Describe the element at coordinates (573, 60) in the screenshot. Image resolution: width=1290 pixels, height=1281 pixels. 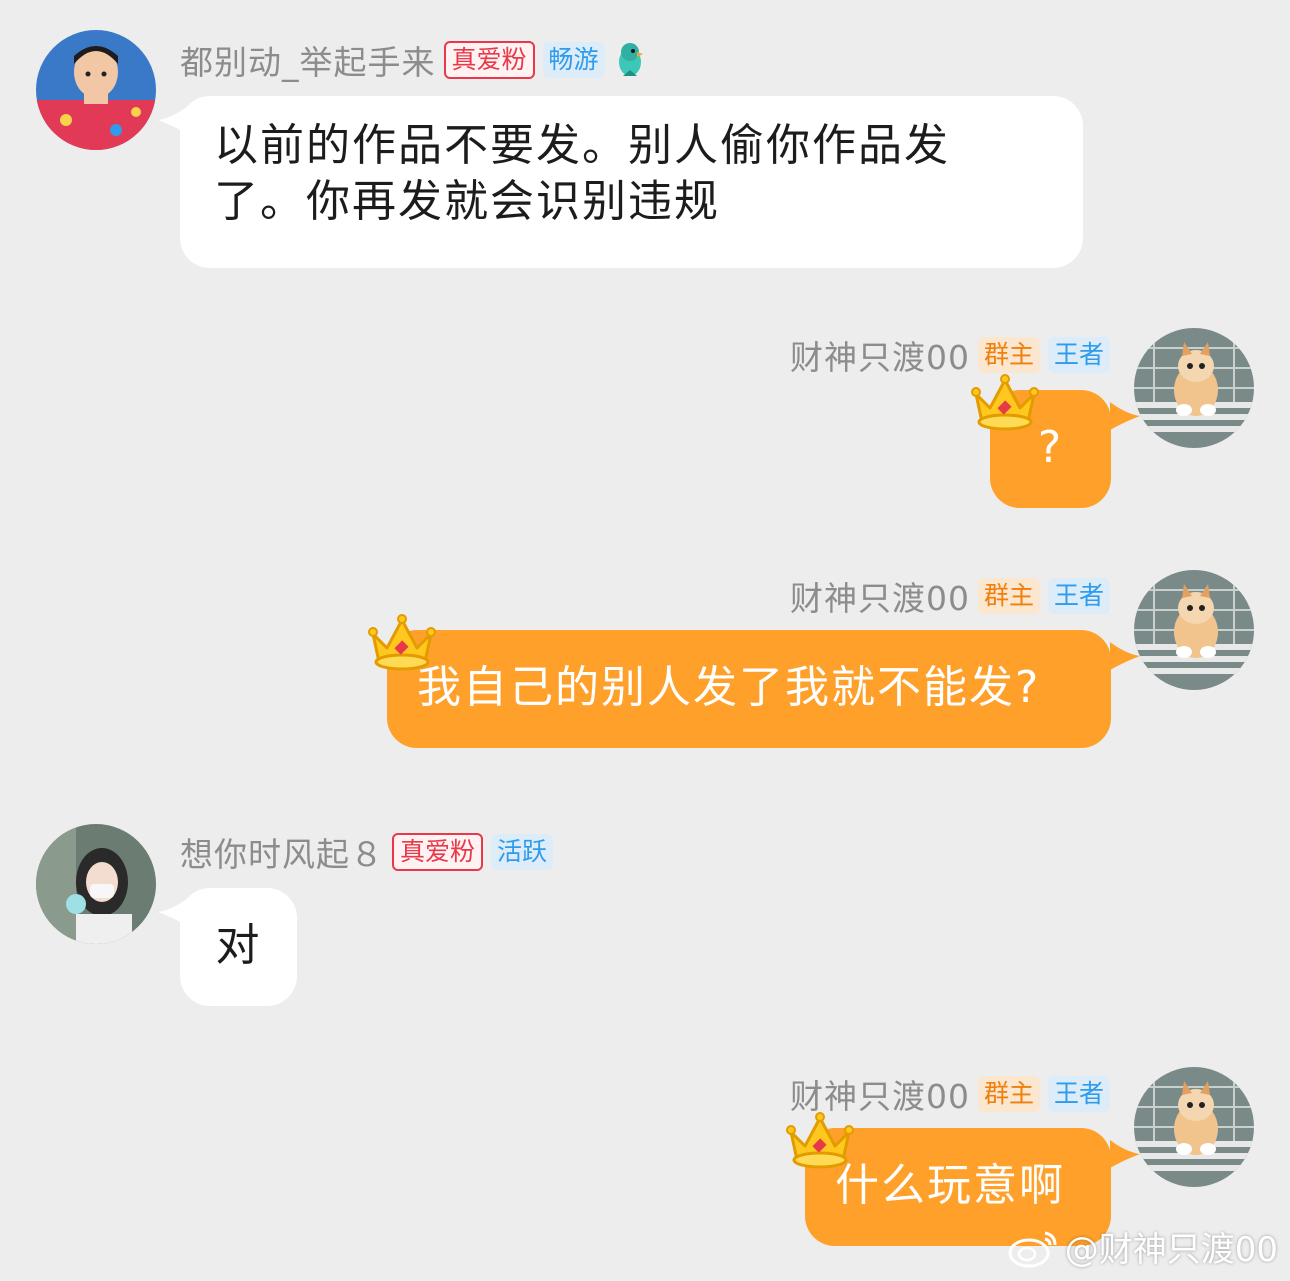
I see `level-badge: 畅游` at that location.